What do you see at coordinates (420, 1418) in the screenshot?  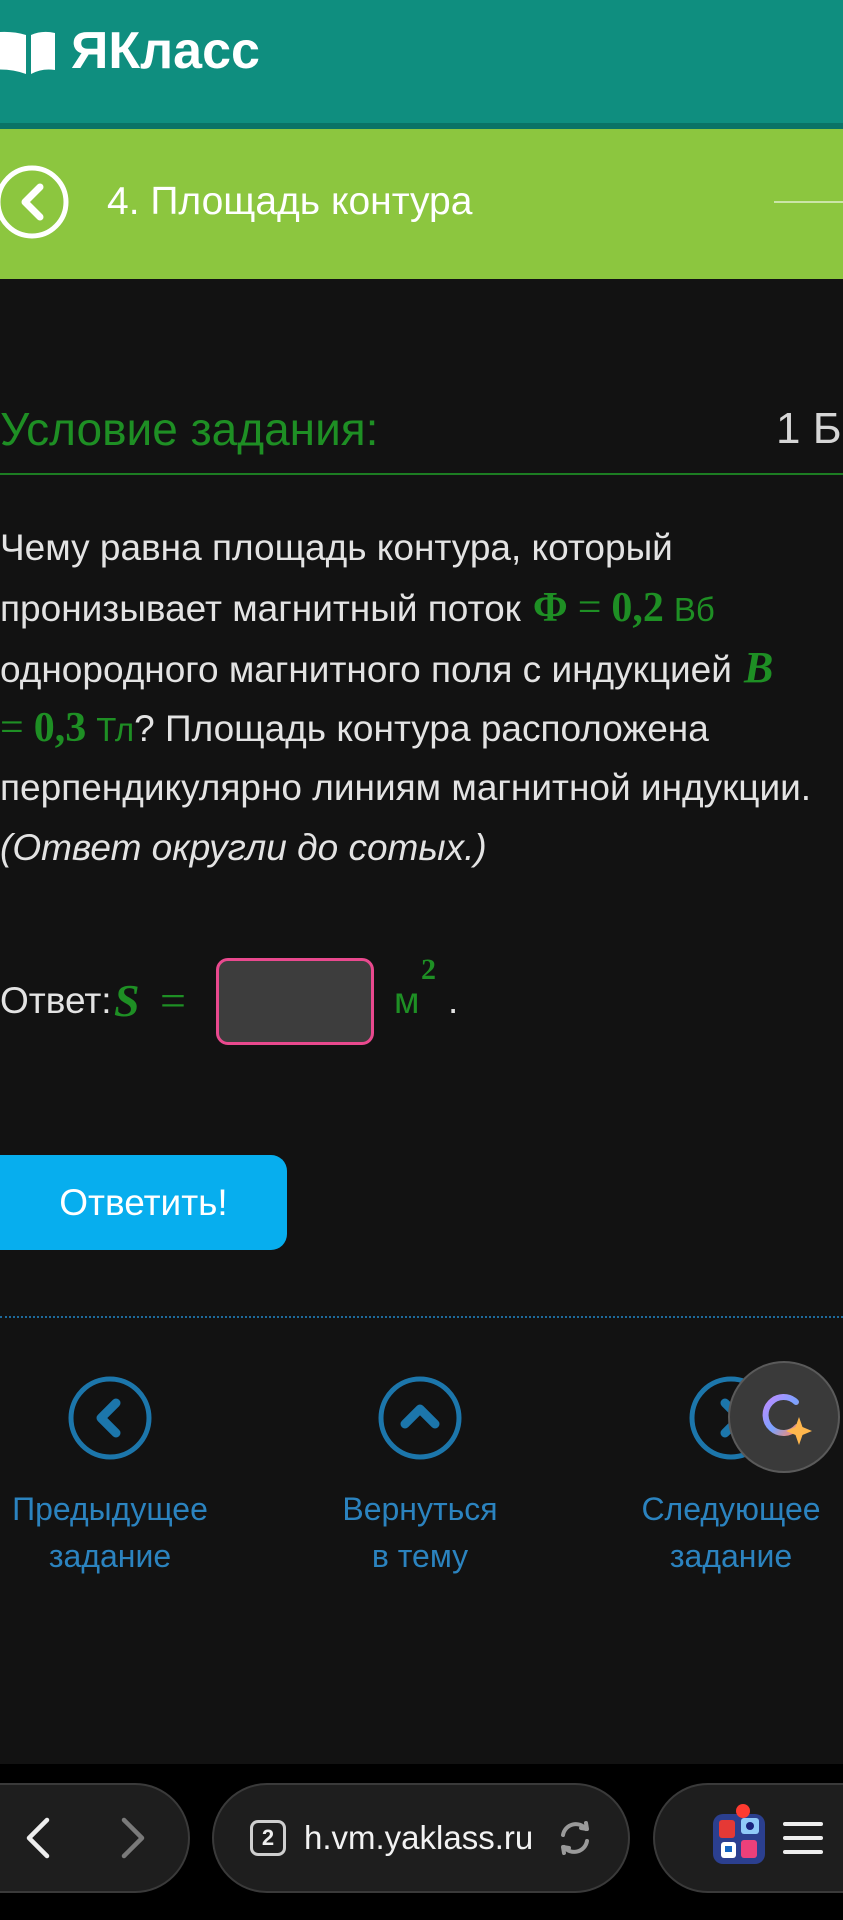 I see `chevron-up-circle-icon` at bounding box center [420, 1418].